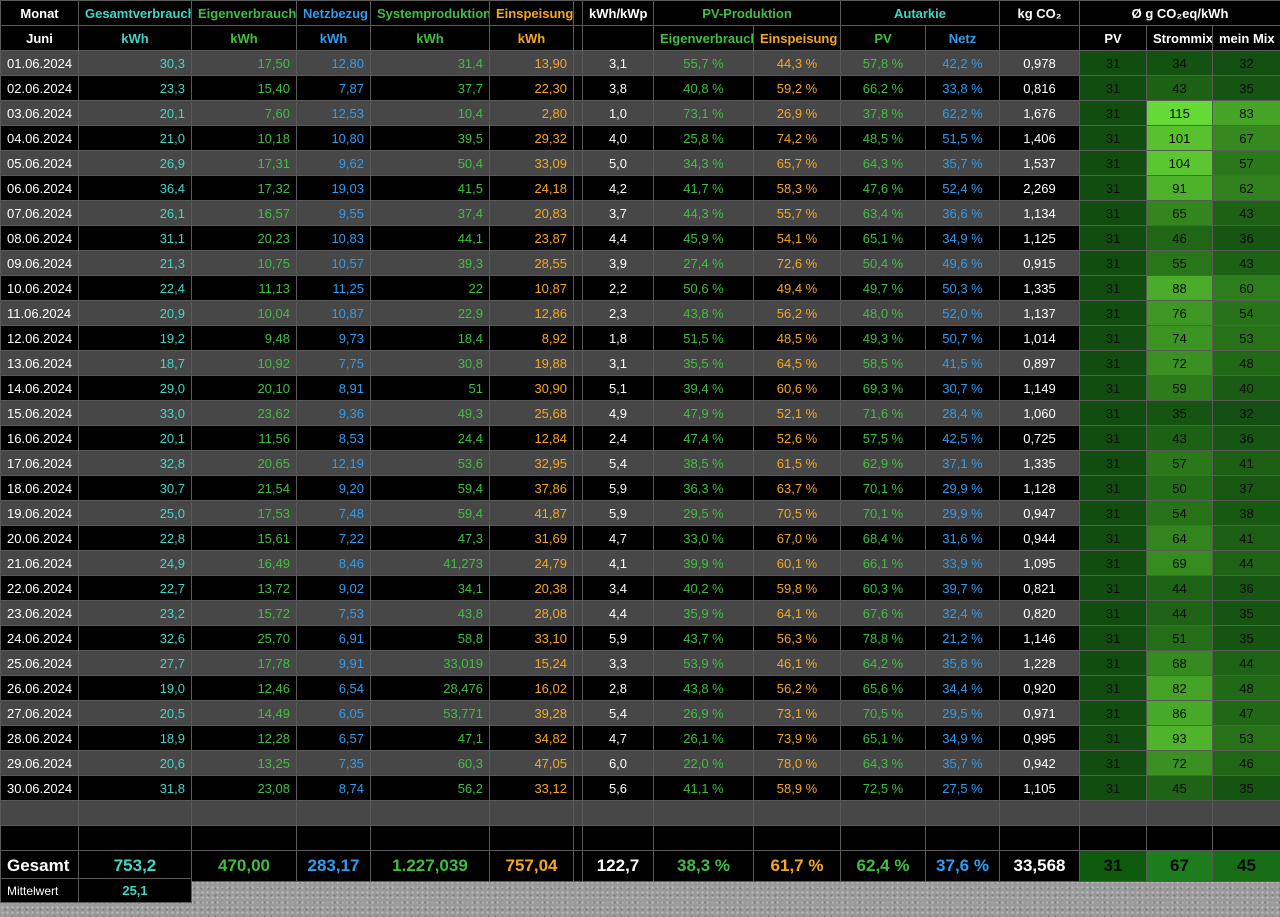 This screenshot has width=1280, height=917. Describe the element at coordinates (244, 613) in the screenshot. I see `cell-eigenverbrauch: 15,72` at that location.